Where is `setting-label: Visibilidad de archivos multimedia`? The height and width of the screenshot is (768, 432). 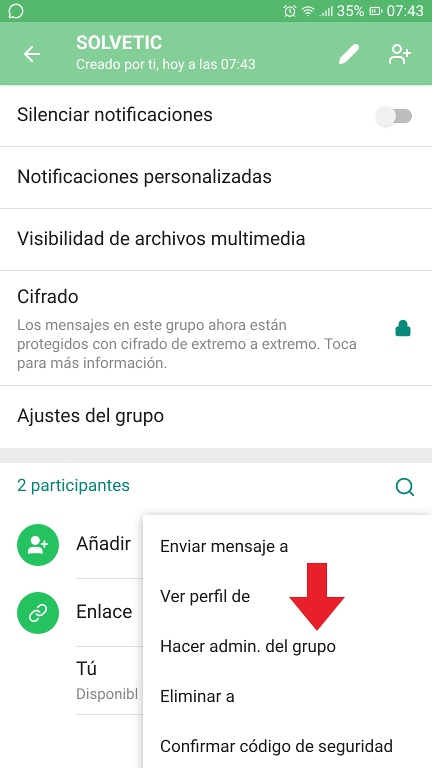 setting-label: Visibilidad de archivos multimedia is located at coordinates (162, 239).